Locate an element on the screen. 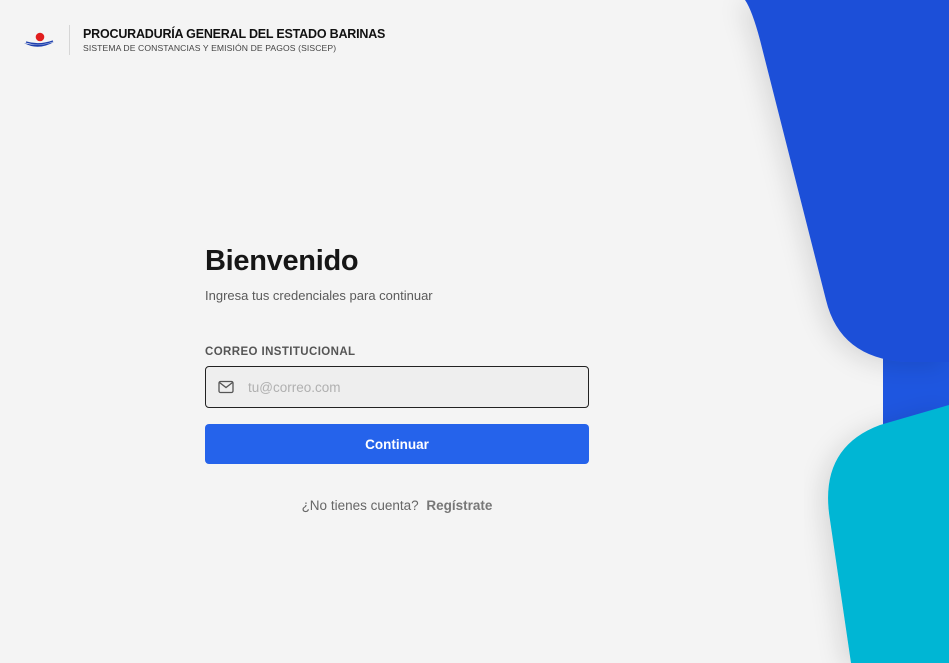 Image resolution: width=949 pixels, height=663 pixels. page-subtitle: Ingresa tus credenciales para continuar is located at coordinates (319, 295).